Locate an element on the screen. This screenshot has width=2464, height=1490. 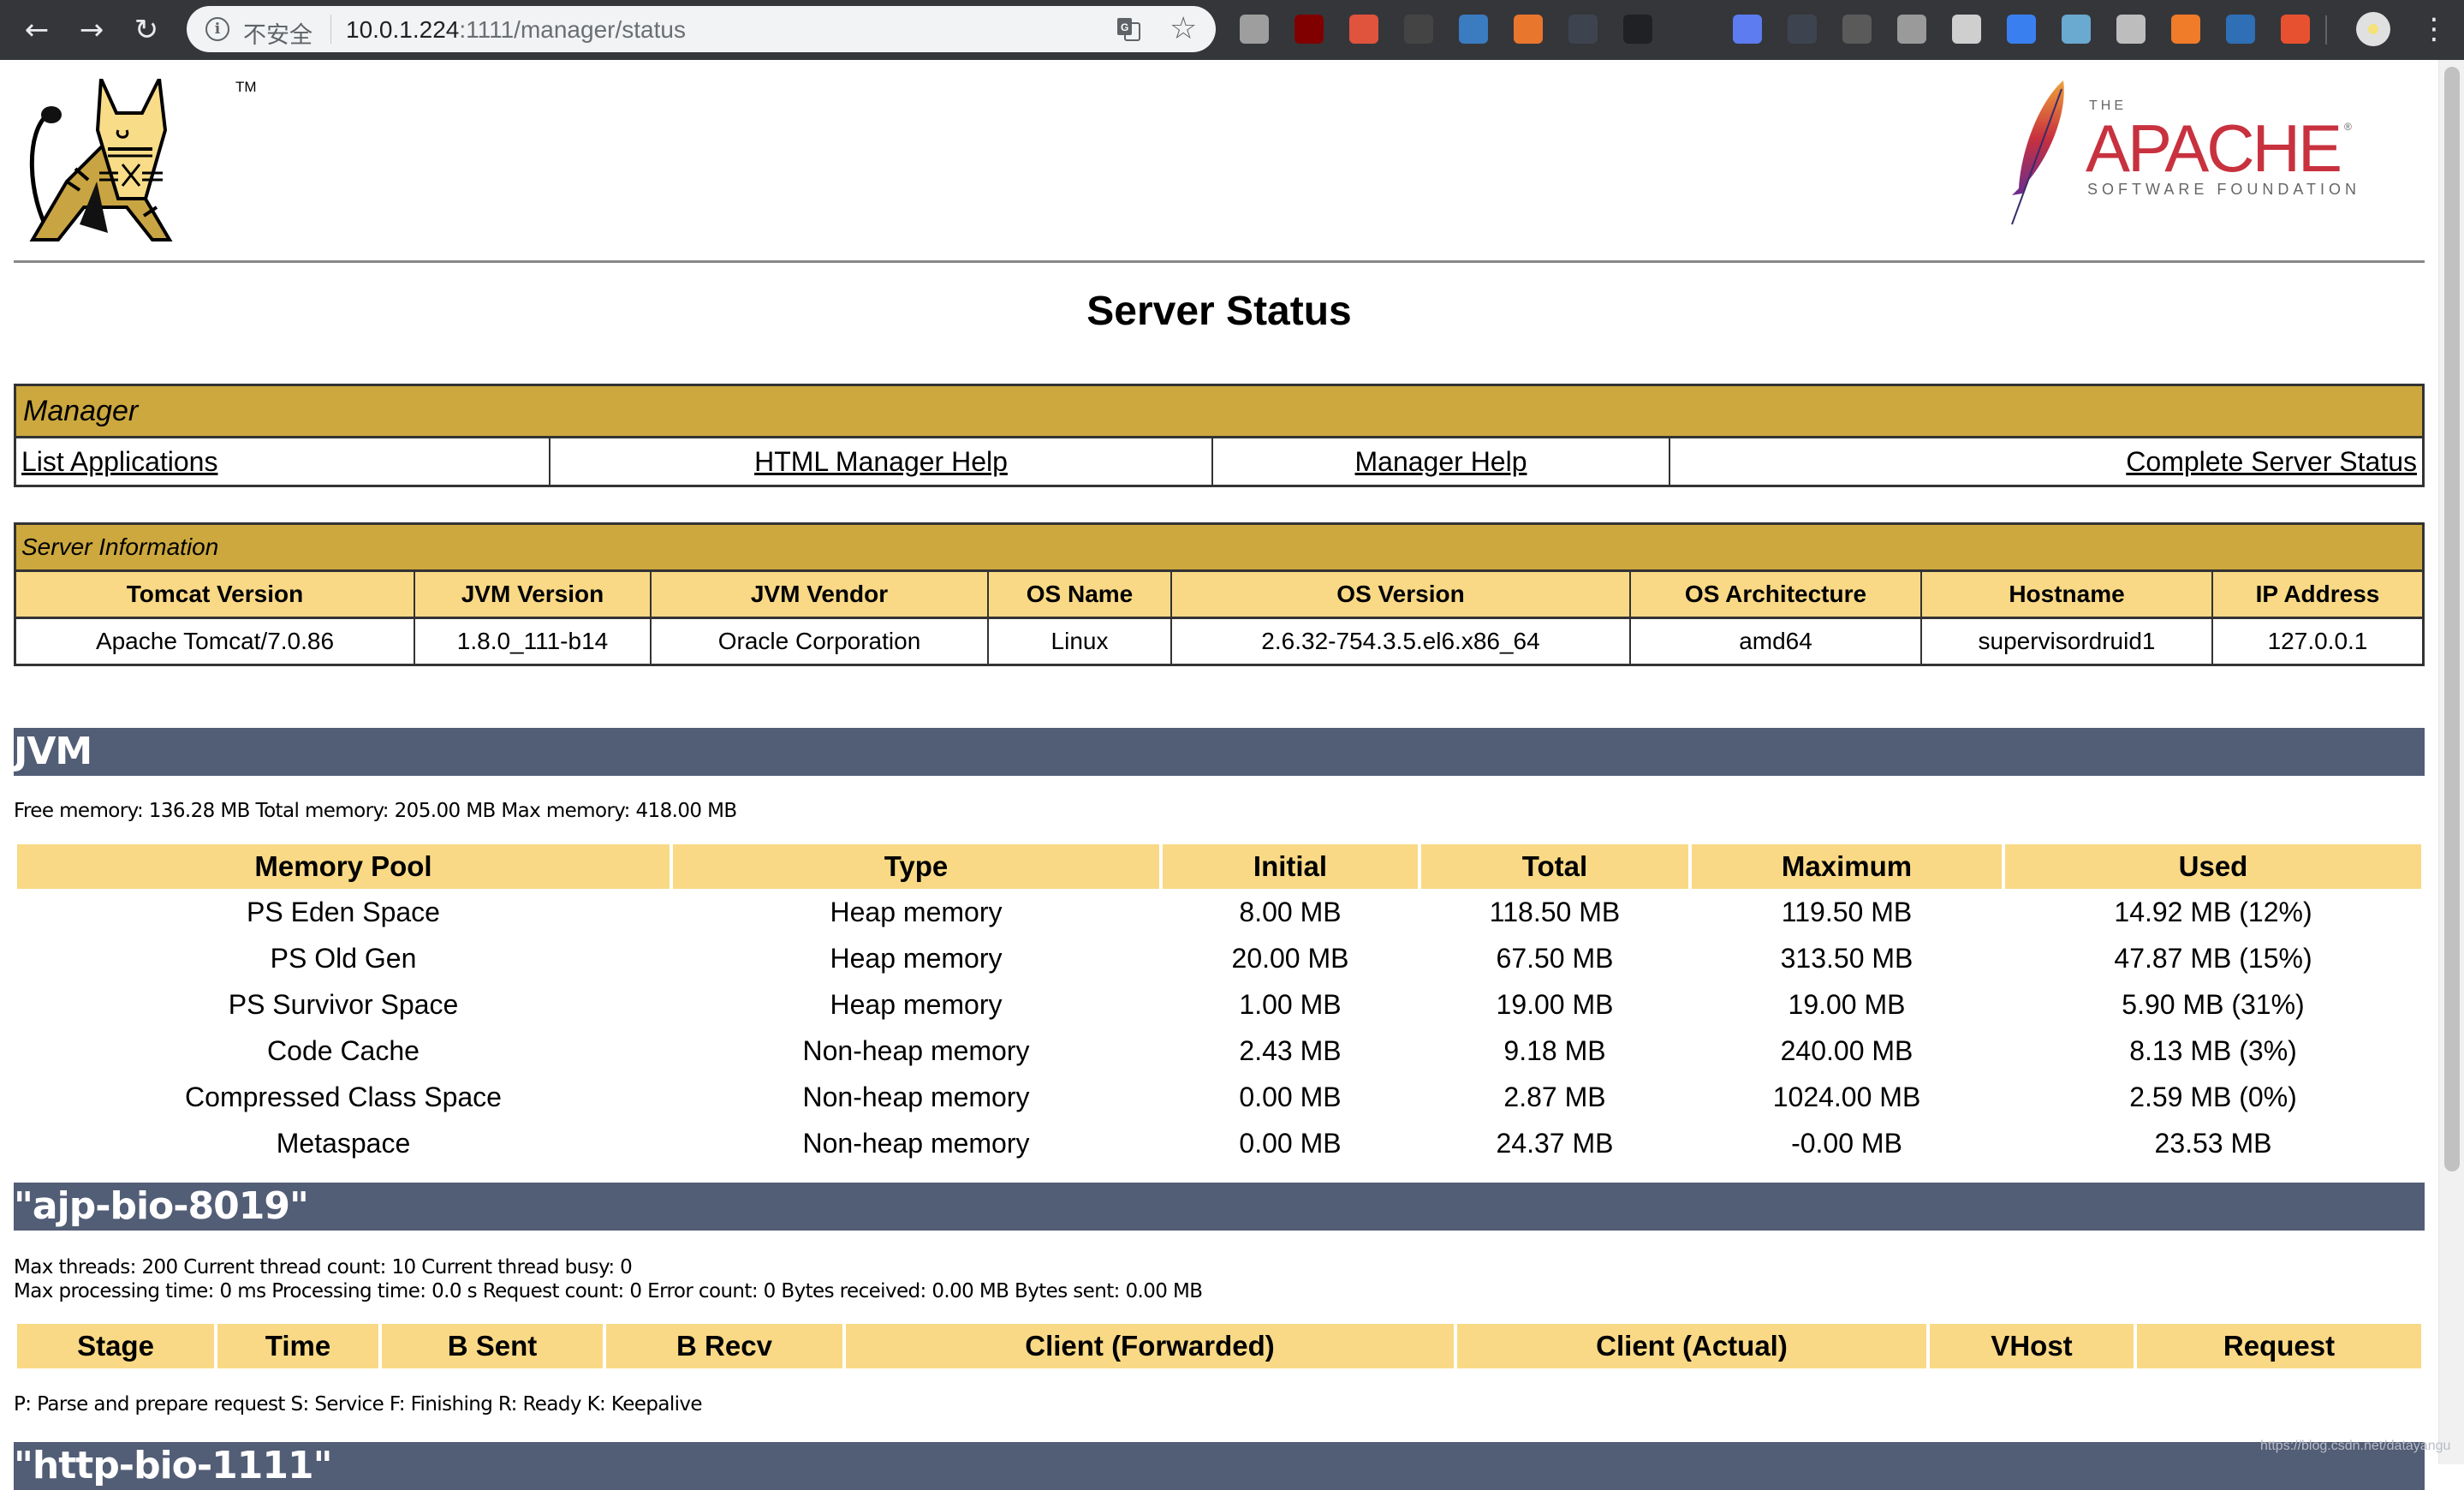
security-label: 不安全 is located at coordinates (277, 33).